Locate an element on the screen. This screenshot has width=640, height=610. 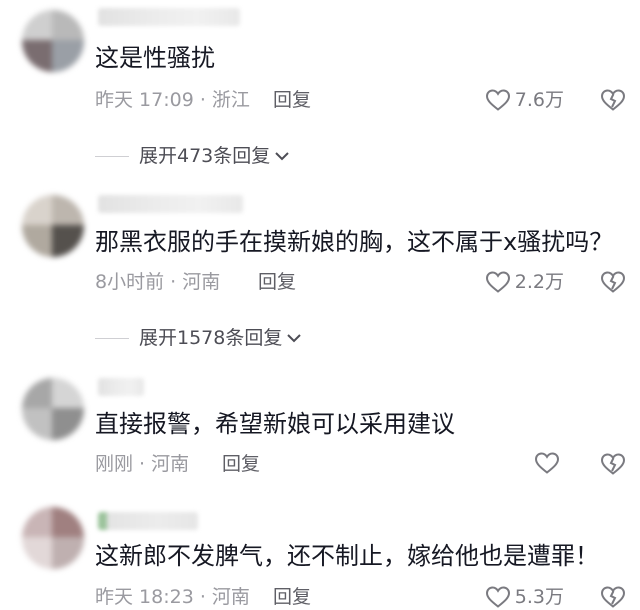
like-button: 5.3万 is located at coordinates (524, 597).